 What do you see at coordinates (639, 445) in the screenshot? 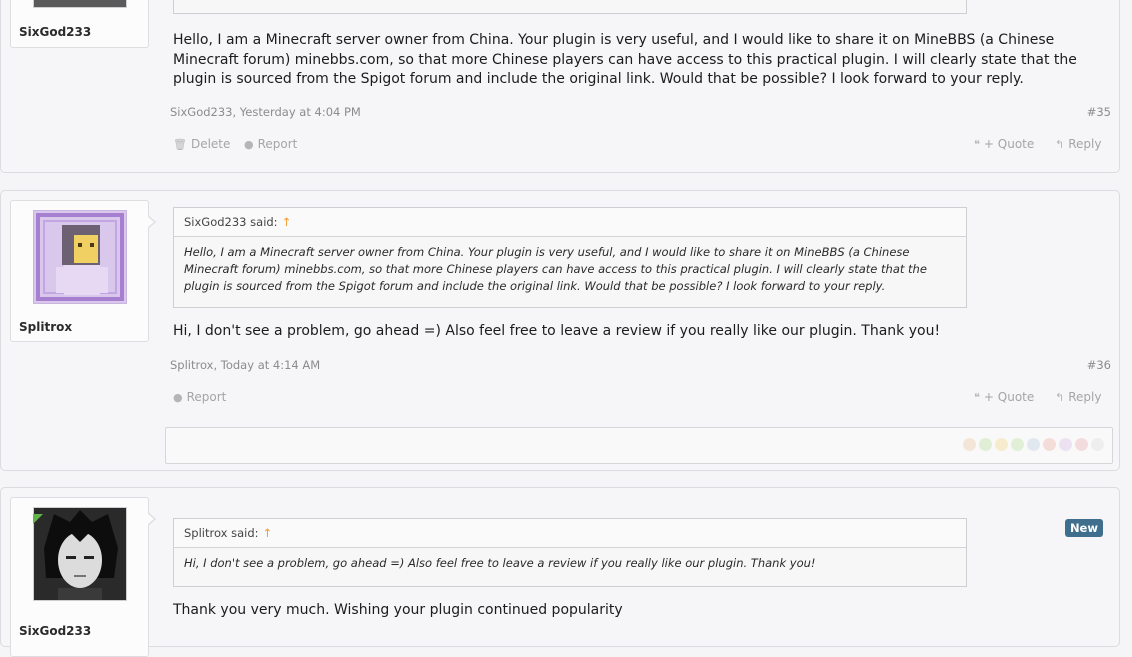
I see `reactions-bar` at bounding box center [639, 445].